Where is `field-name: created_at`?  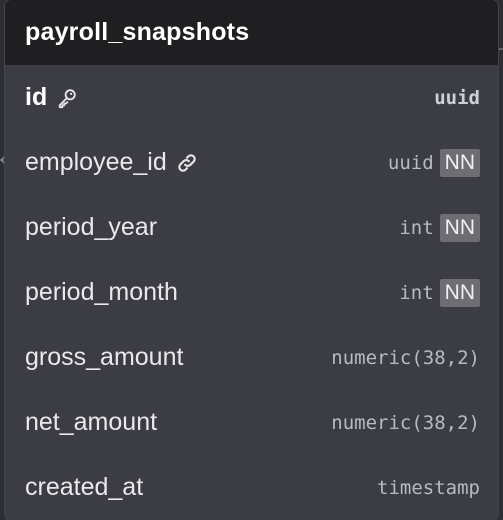
field-name: created_at is located at coordinates (84, 487).